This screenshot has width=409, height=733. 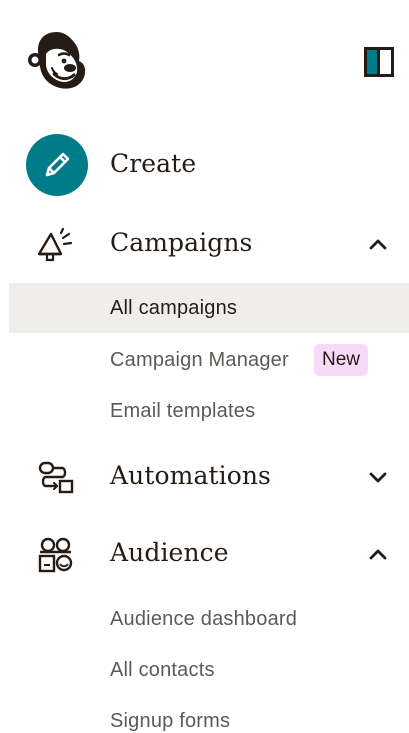 What do you see at coordinates (153, 163) in the screenshot?
I see `create-label: Create` at bounding box center [153, 163].